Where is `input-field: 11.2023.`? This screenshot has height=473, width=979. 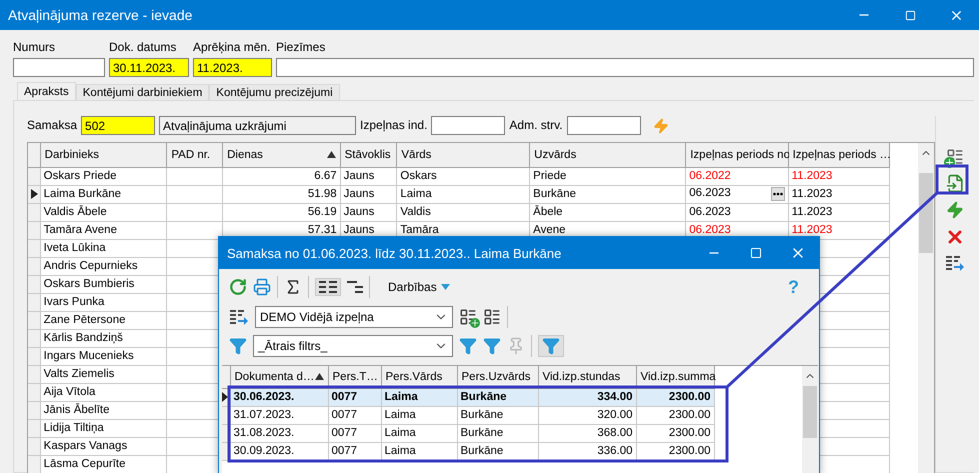
input-field: 11.2023. is located at coordinates (232, 67).